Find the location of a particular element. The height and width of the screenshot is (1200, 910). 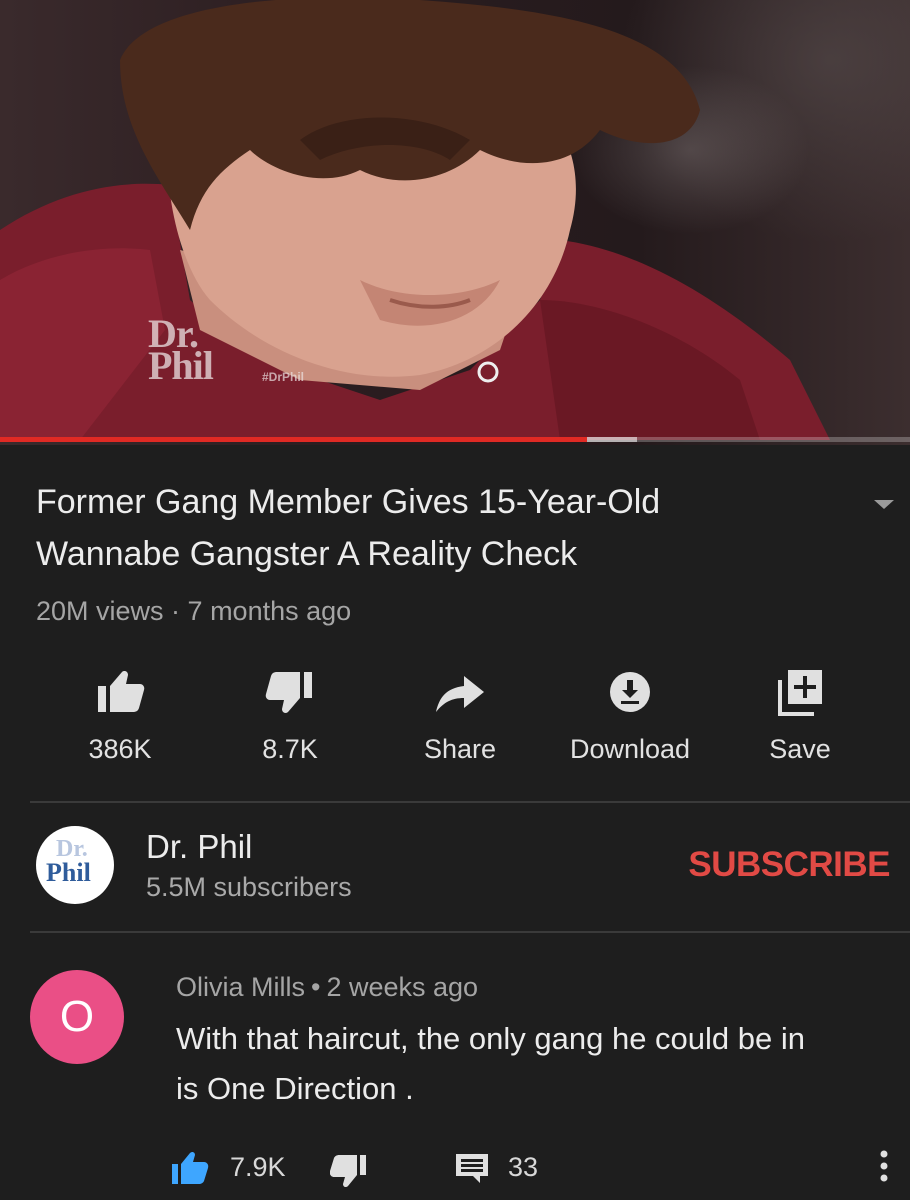

comment-author: Olivia Mills is located at coordinates (240, 987).